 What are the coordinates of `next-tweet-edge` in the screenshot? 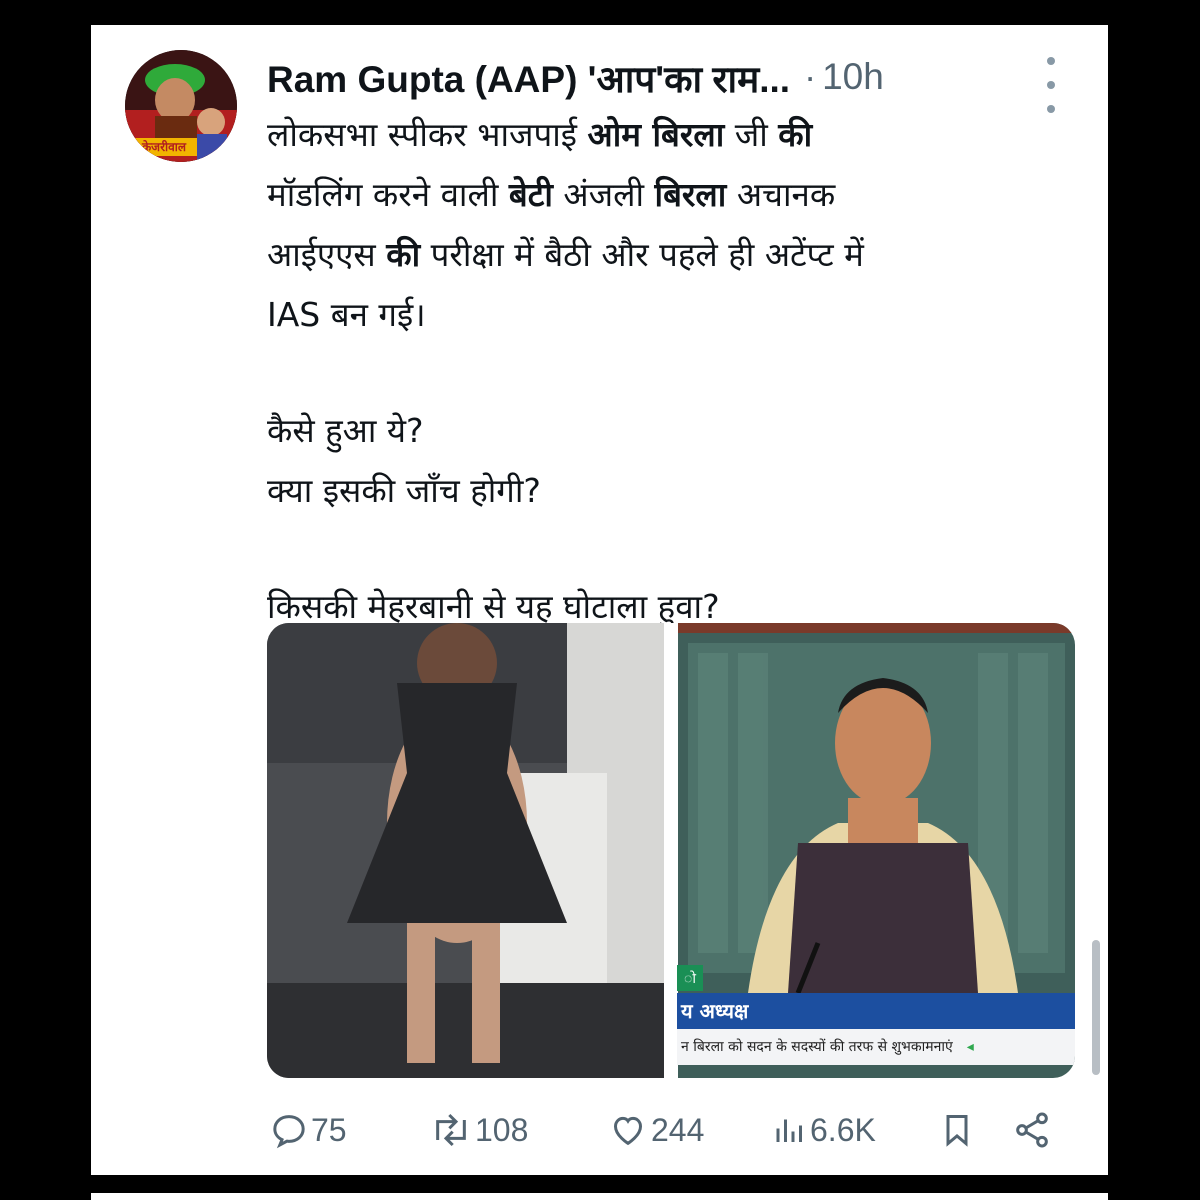 It's located at (599, 1196).